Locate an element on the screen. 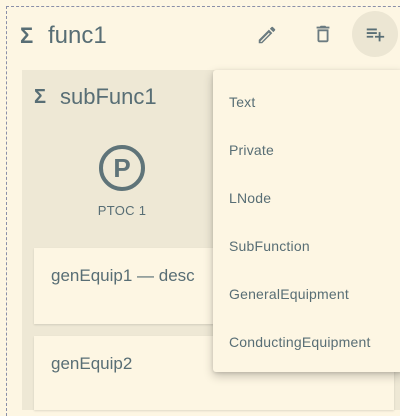 The height and width of the screenshot is (416, 400). pencil-icon is located at coordinates (267, 35).